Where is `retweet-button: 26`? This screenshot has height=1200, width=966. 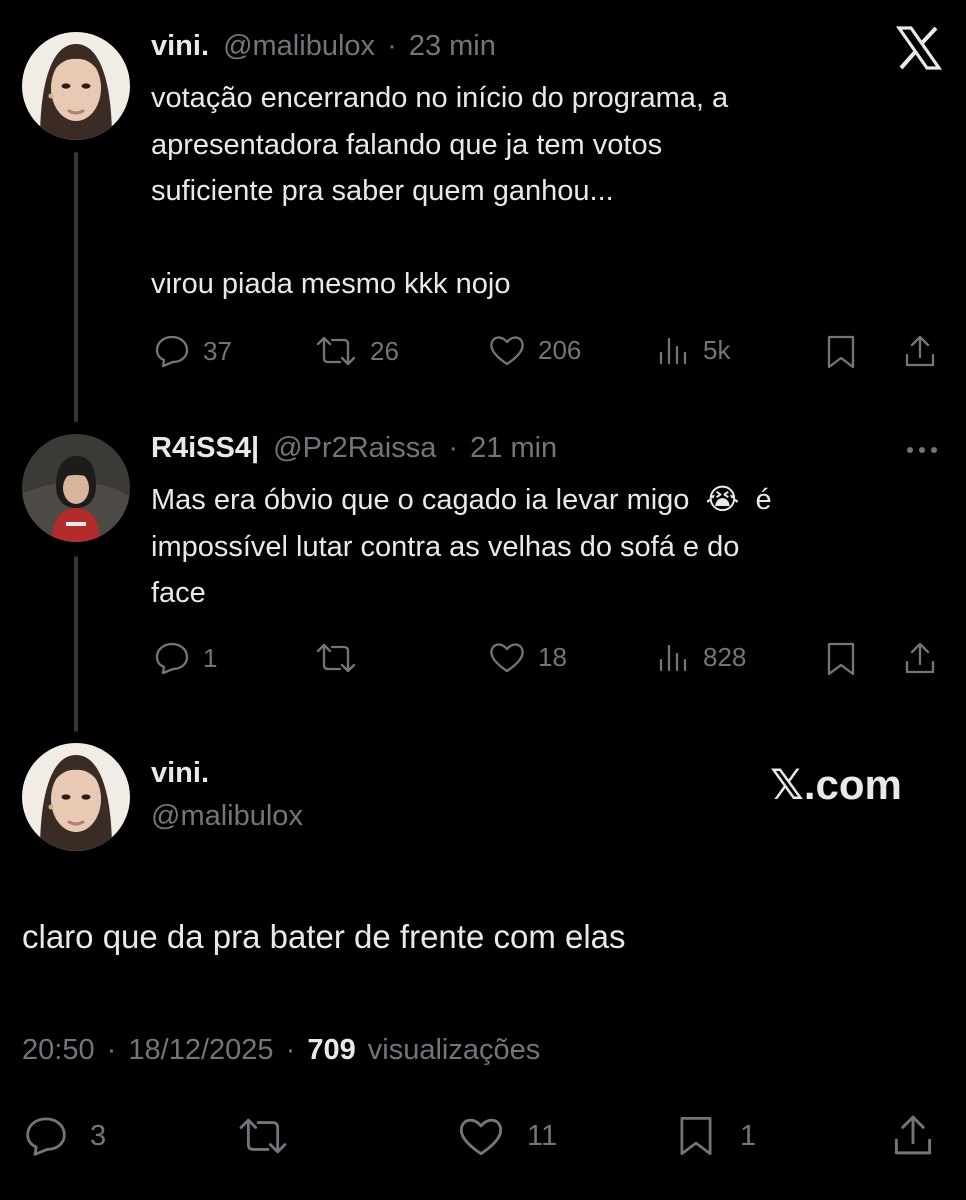 retweet-button: 26 is located at coordinates (356, 351).